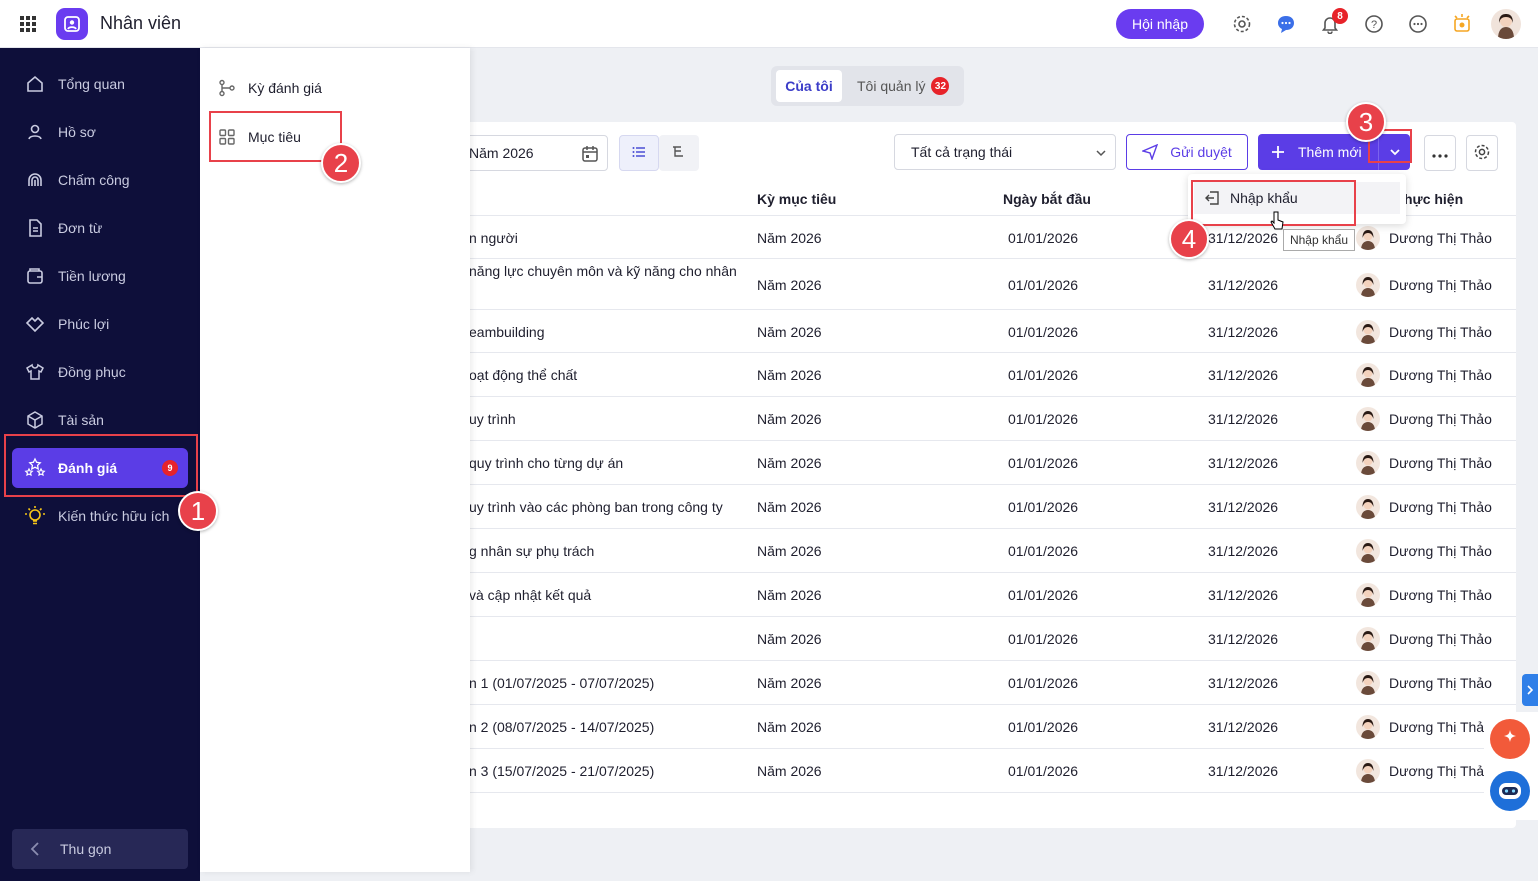 This screenshot has width=1538, height=881. I want to click on flow-icon, so click(233, 88).